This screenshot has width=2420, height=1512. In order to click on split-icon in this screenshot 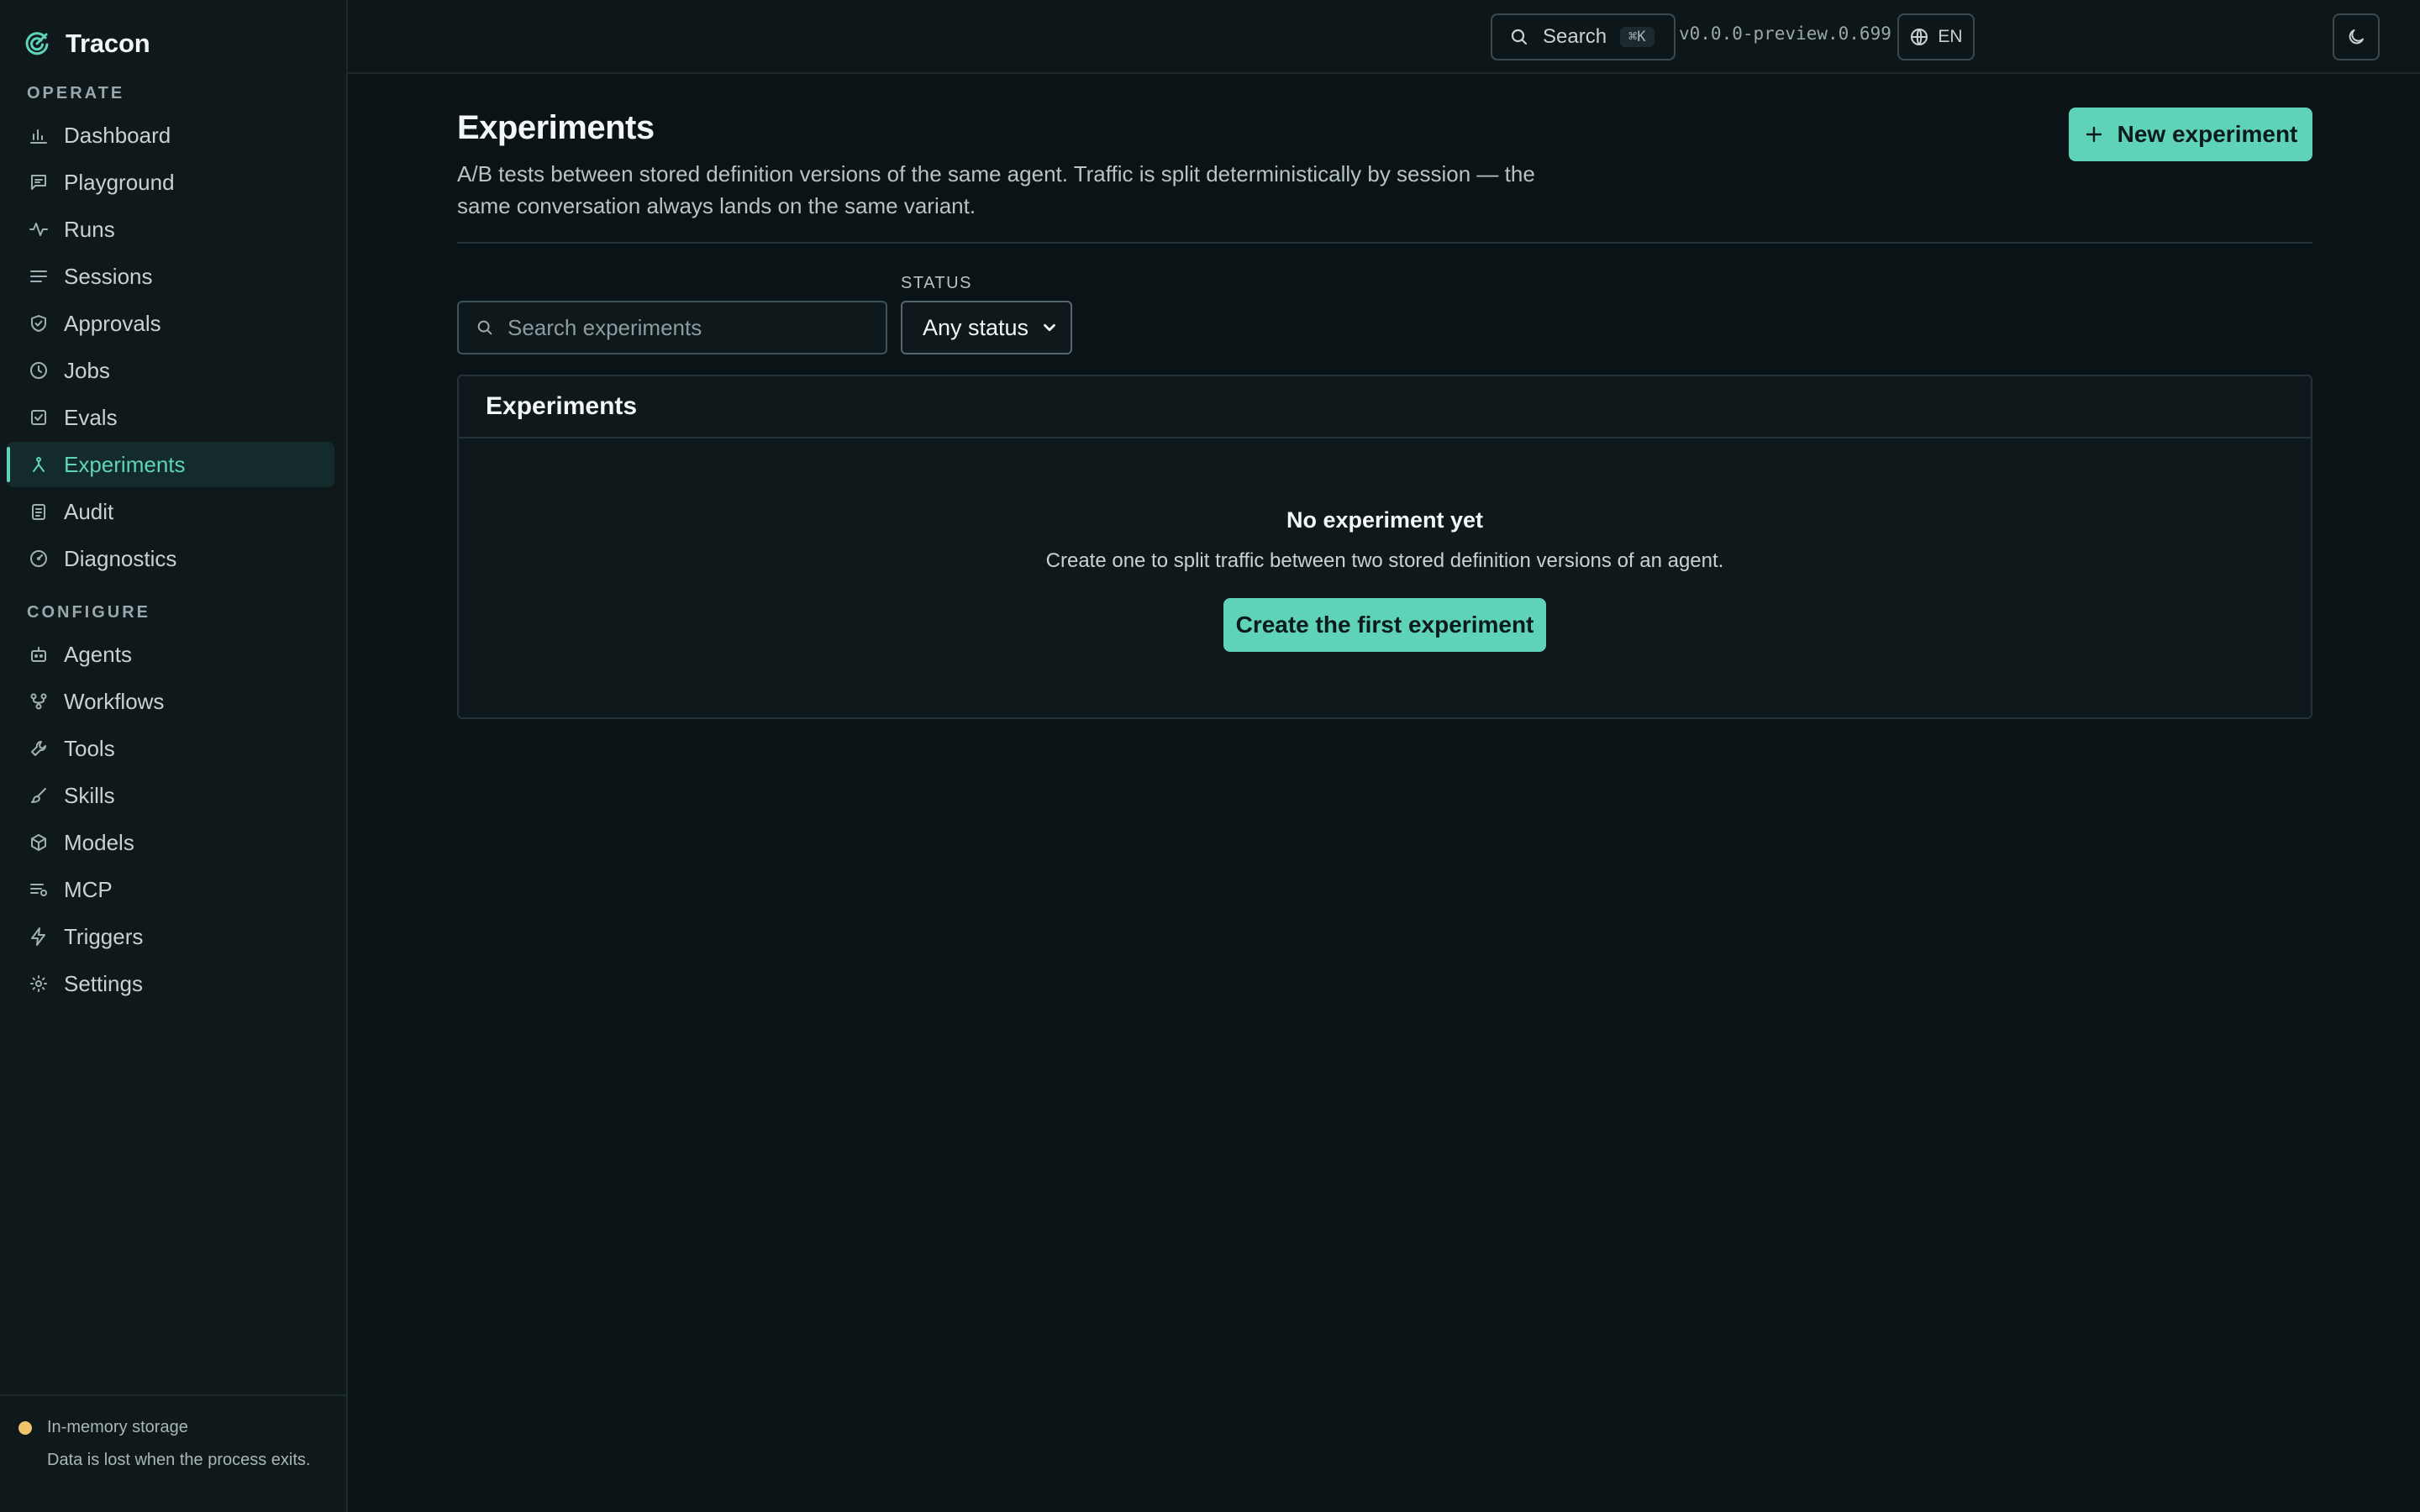, I will do `click(39, 464)`.